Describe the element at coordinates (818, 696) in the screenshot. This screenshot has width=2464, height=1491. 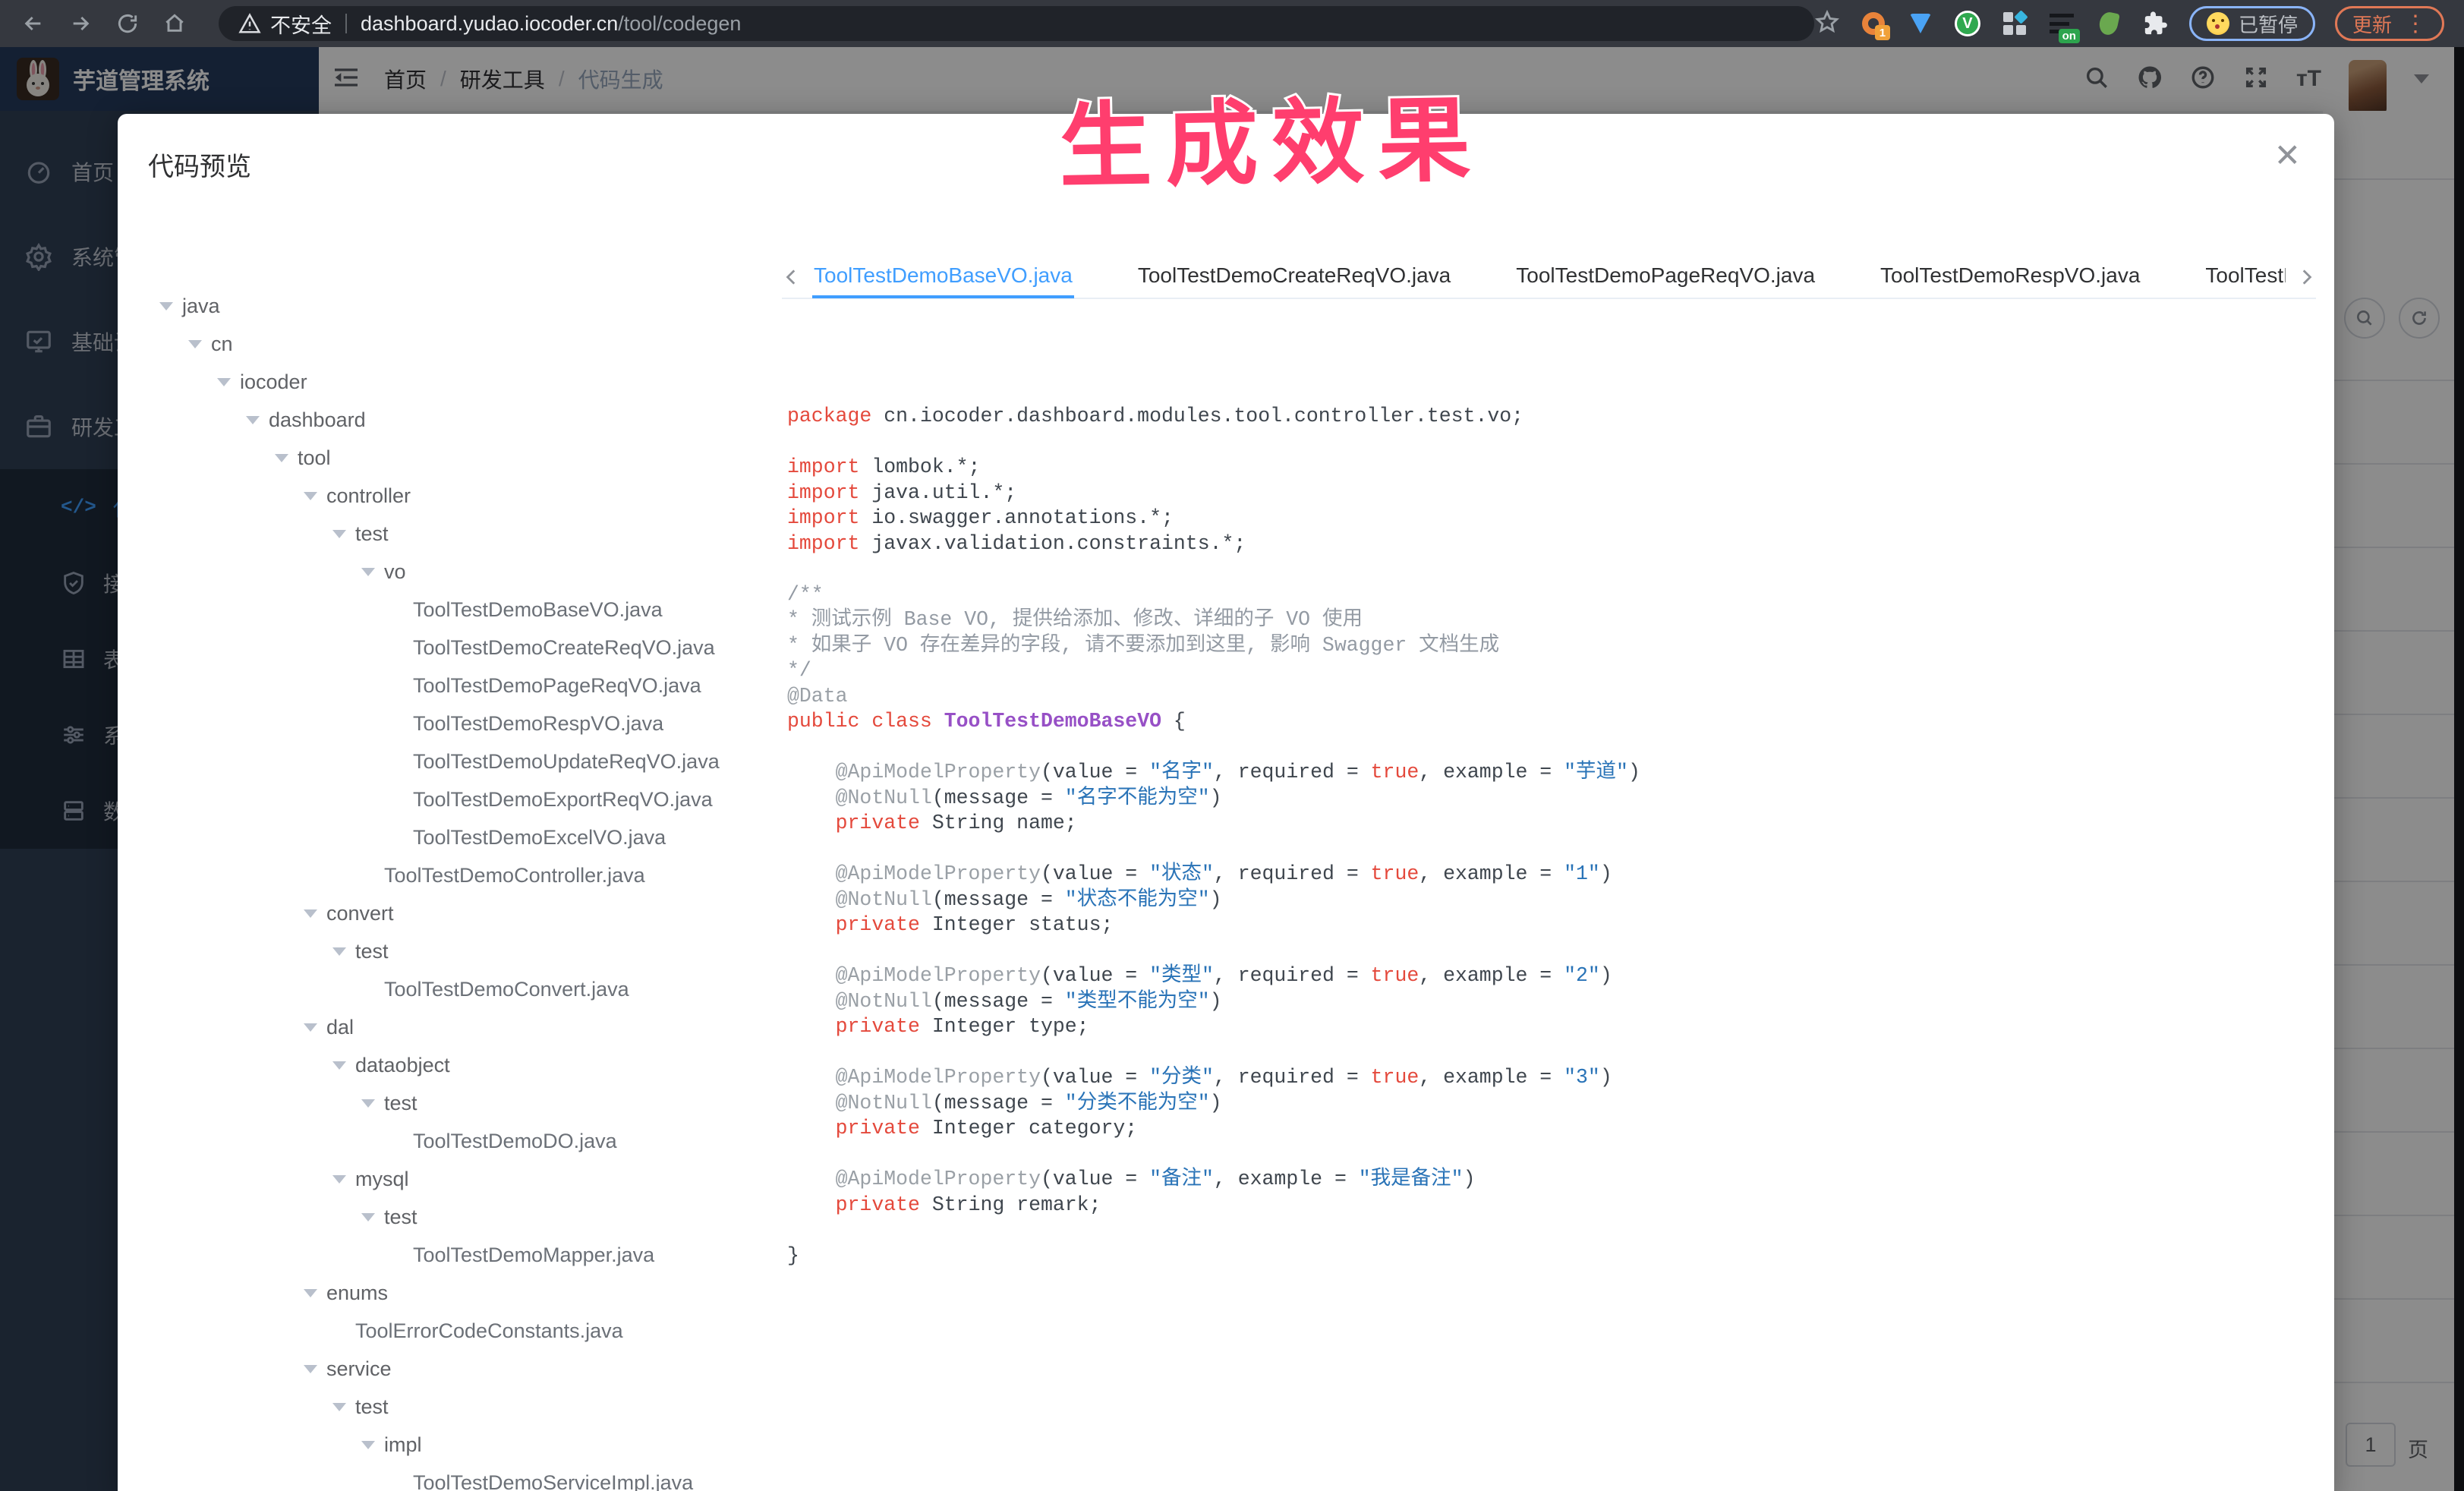
I see `code-line: @Data` at that location.